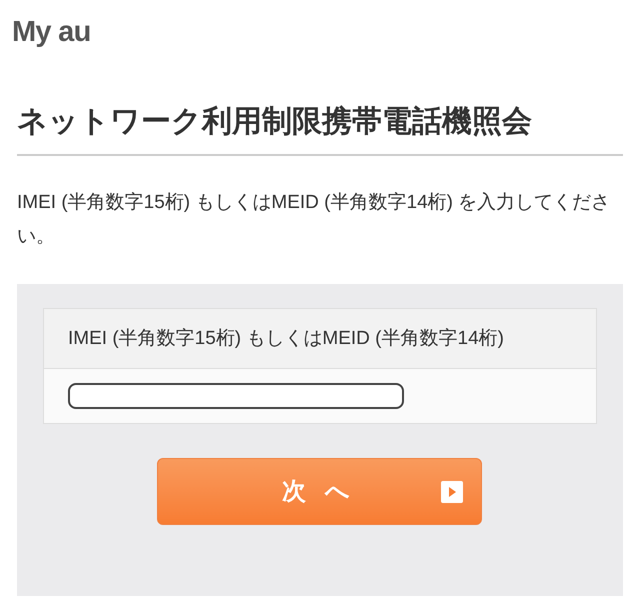  What do you see at coordinates (314, 220) in the screenshot?
I see `instruction-text: IMEI (半角数字15桁) もしくはMEID (半角数字14桁) を入力してください。` at bounding box center [314, 220].